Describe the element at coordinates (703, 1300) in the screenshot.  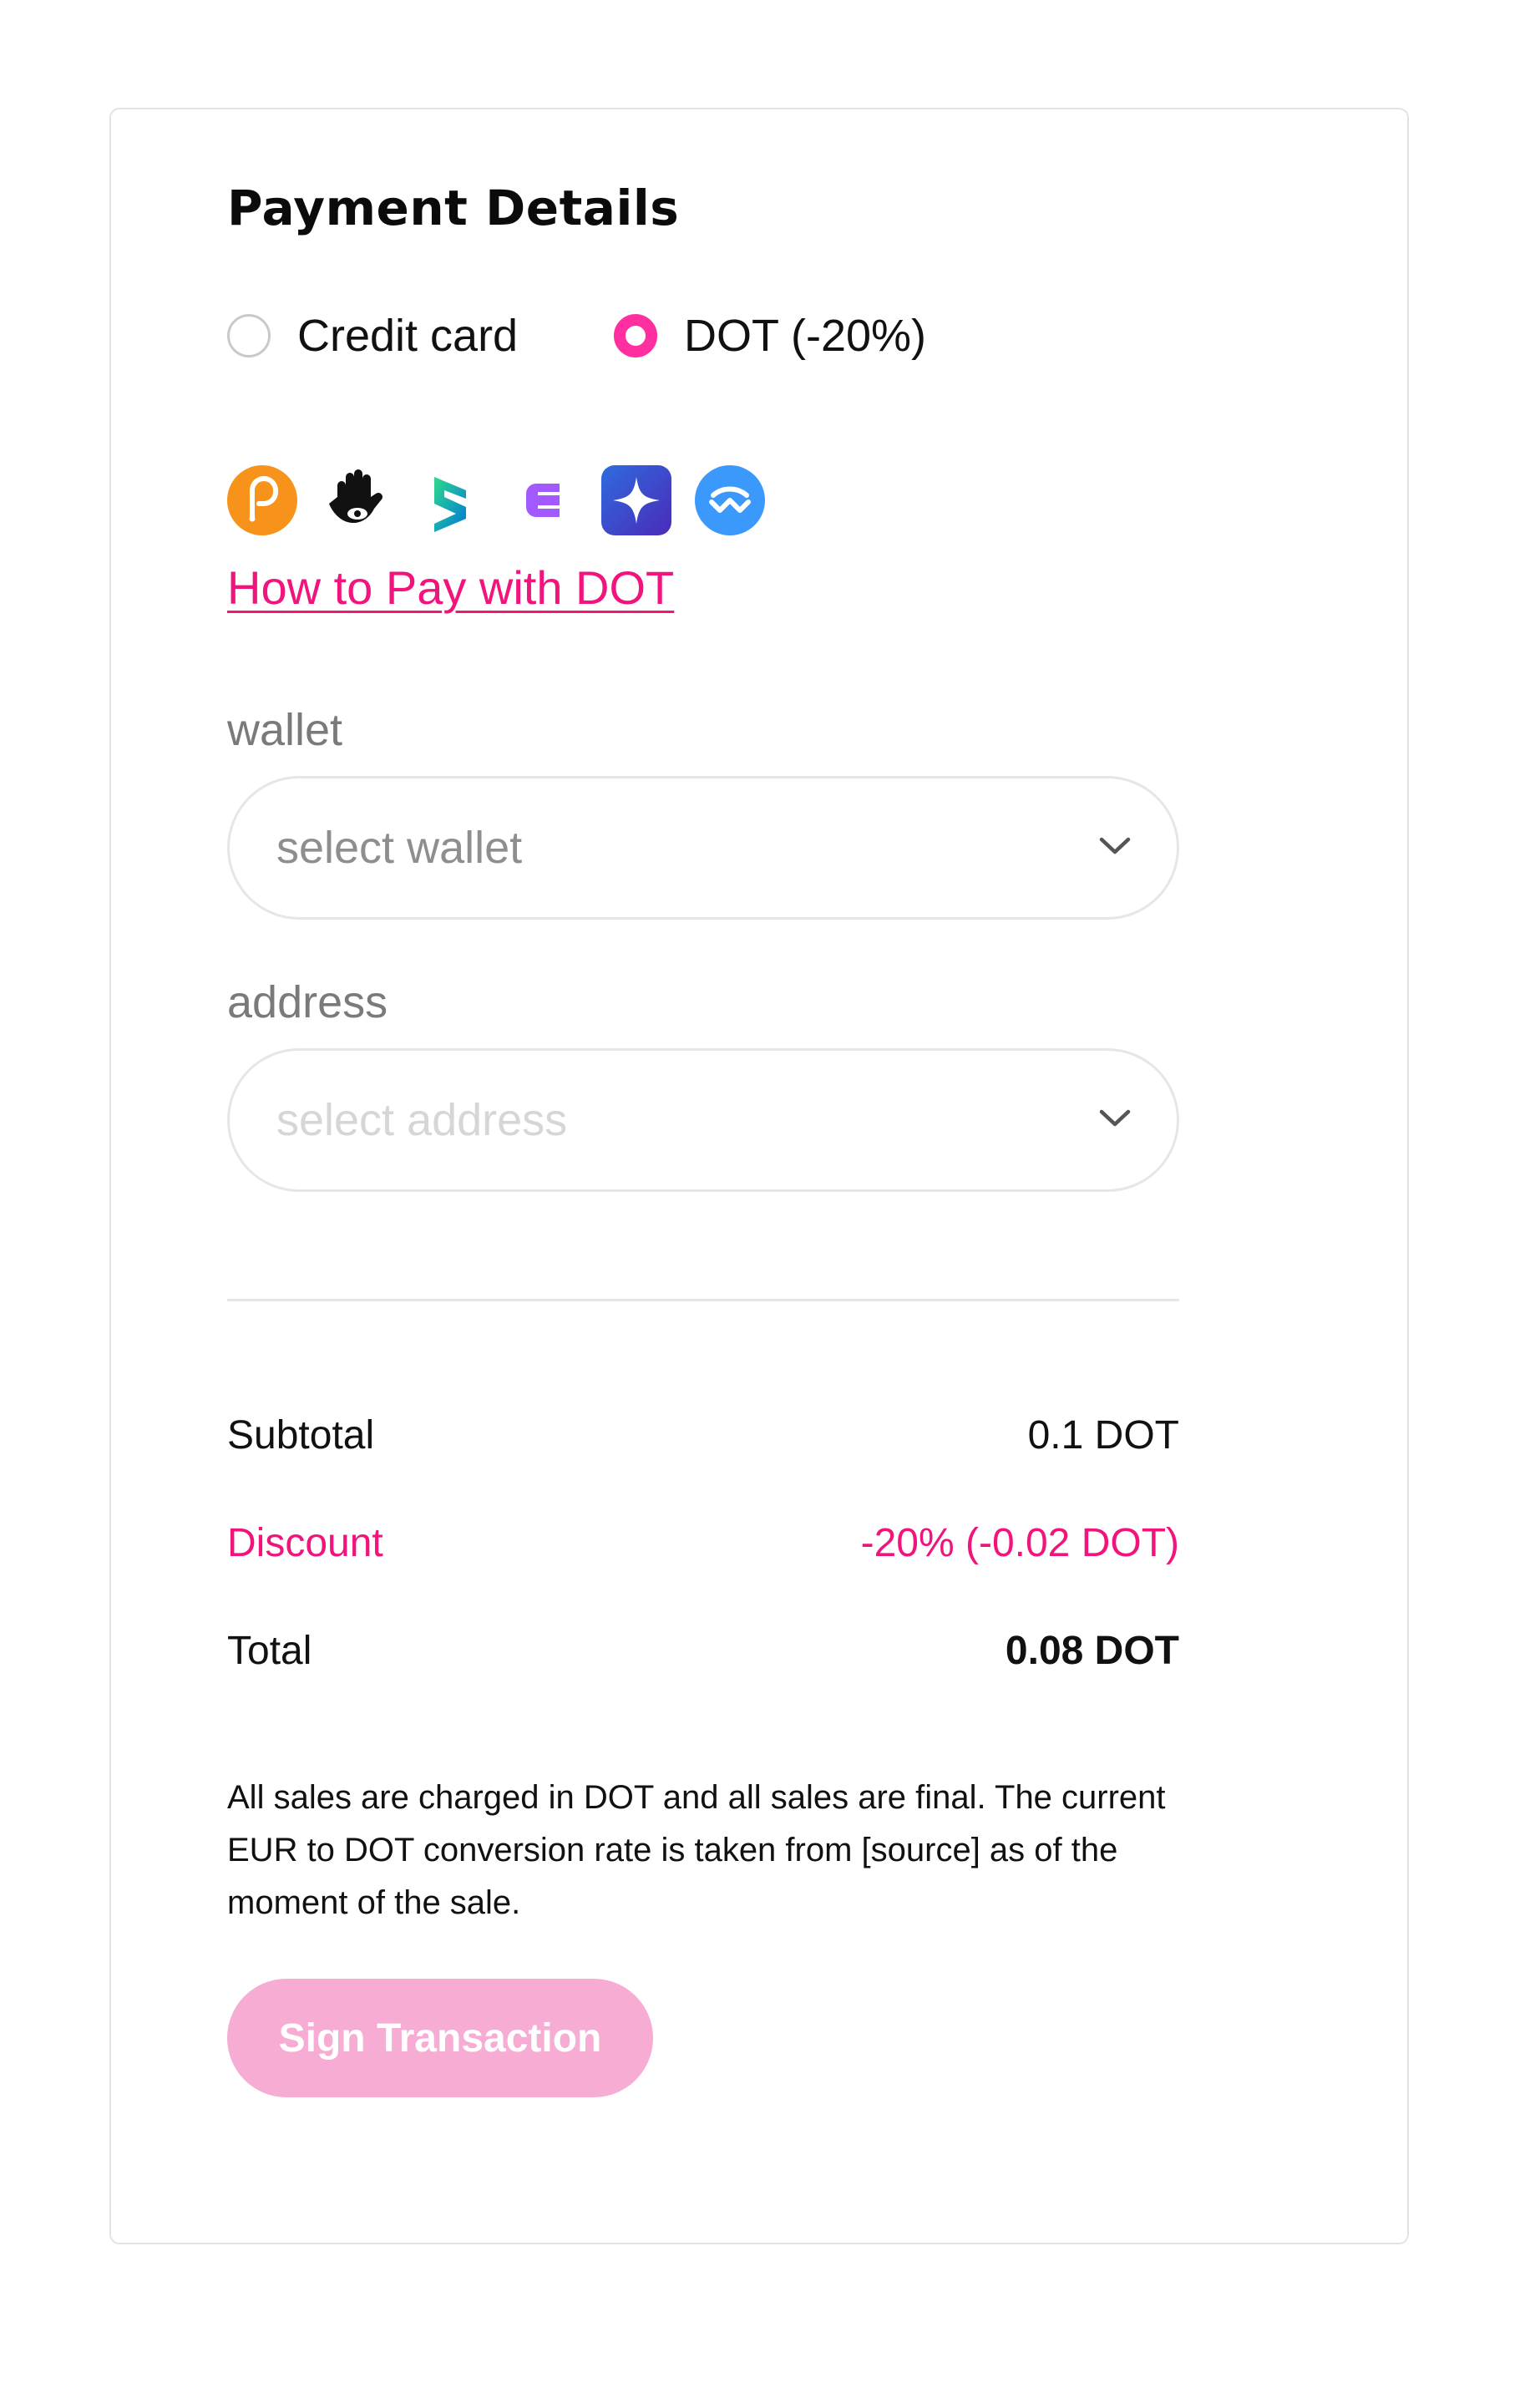
I see `section-divider` at that location.